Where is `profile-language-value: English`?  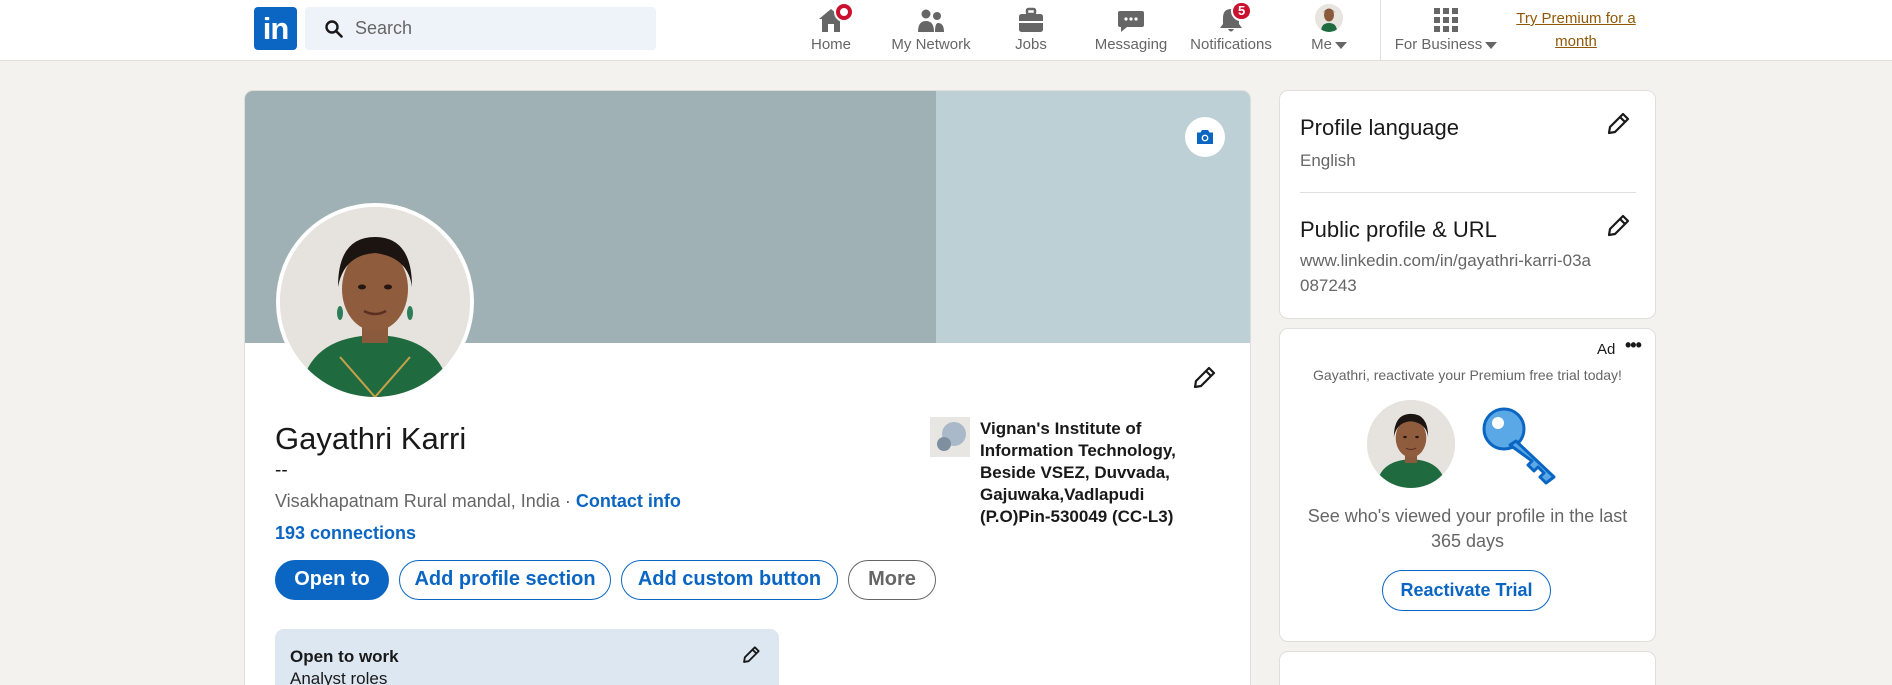
profile-language-value: English is located at coordinates (1328, 160).